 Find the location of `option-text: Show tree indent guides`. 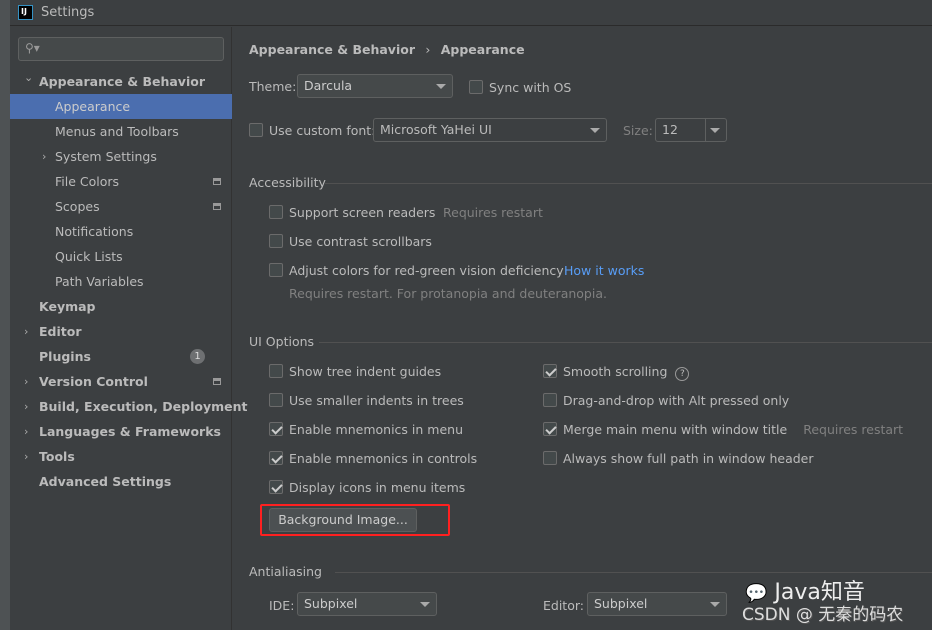

option-text: Show tree indent guides is located at coordinates (365, 371).